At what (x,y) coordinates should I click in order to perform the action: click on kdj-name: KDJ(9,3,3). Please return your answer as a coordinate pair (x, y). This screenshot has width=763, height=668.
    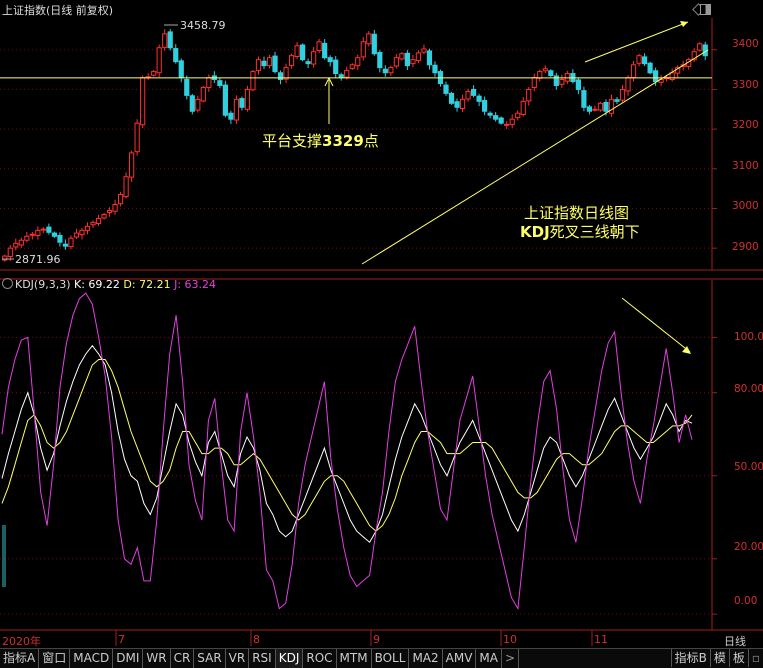
    Looking at the image, I should click on (43, 284).